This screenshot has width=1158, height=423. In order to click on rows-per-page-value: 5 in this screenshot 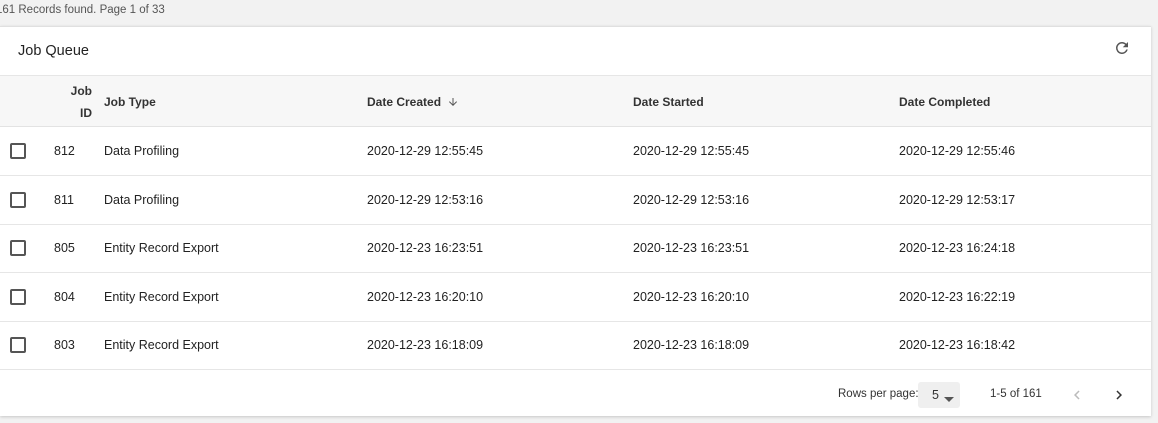, I will do `click(935, 395)`.